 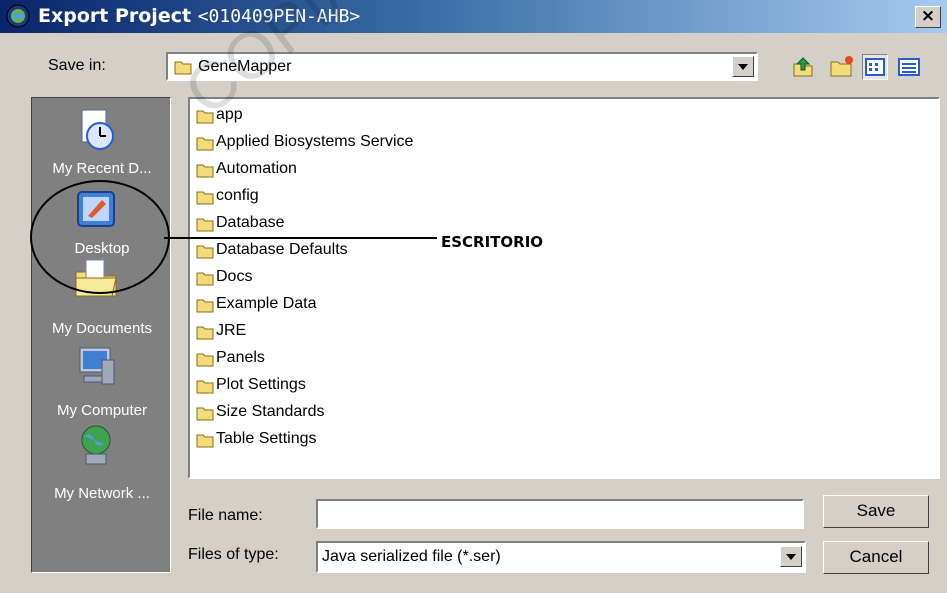 What do you see at coordinates (928, 17) in the screenshot?
I see `close-button: ×` at bounding box center [928, 17].